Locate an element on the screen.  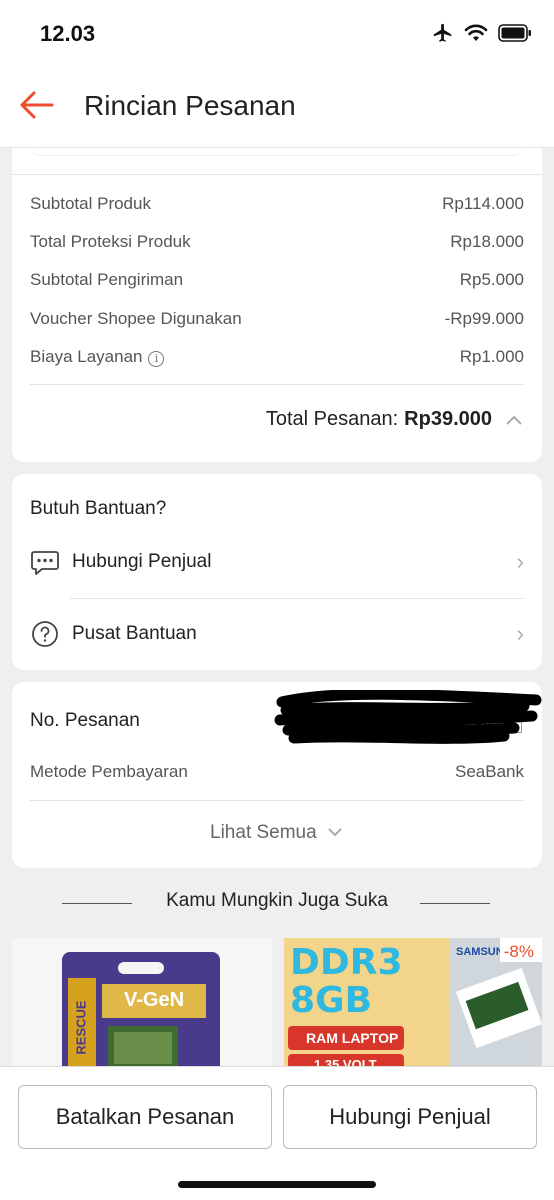
summary-row: Subtotal Produk Rp114.000 is located at coordinates (277, 204).